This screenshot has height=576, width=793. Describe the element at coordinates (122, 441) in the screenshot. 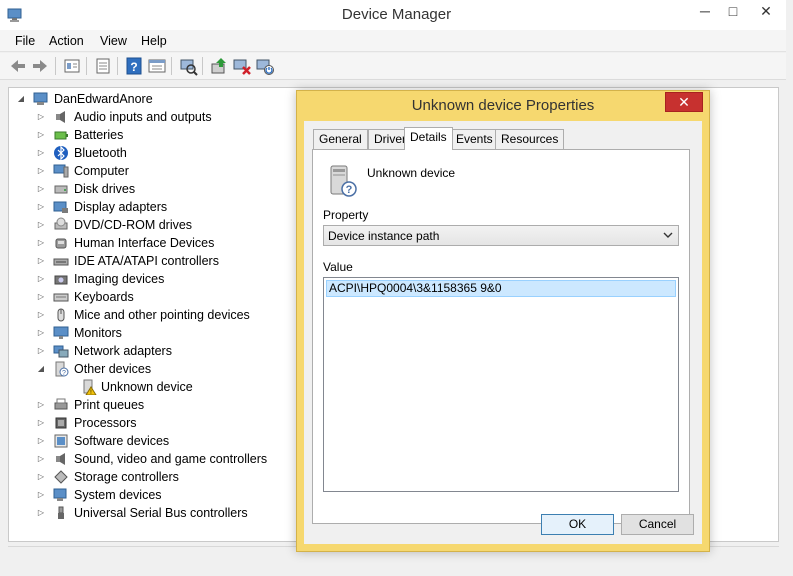

I see `tree-item-label: Software devices` at that location.